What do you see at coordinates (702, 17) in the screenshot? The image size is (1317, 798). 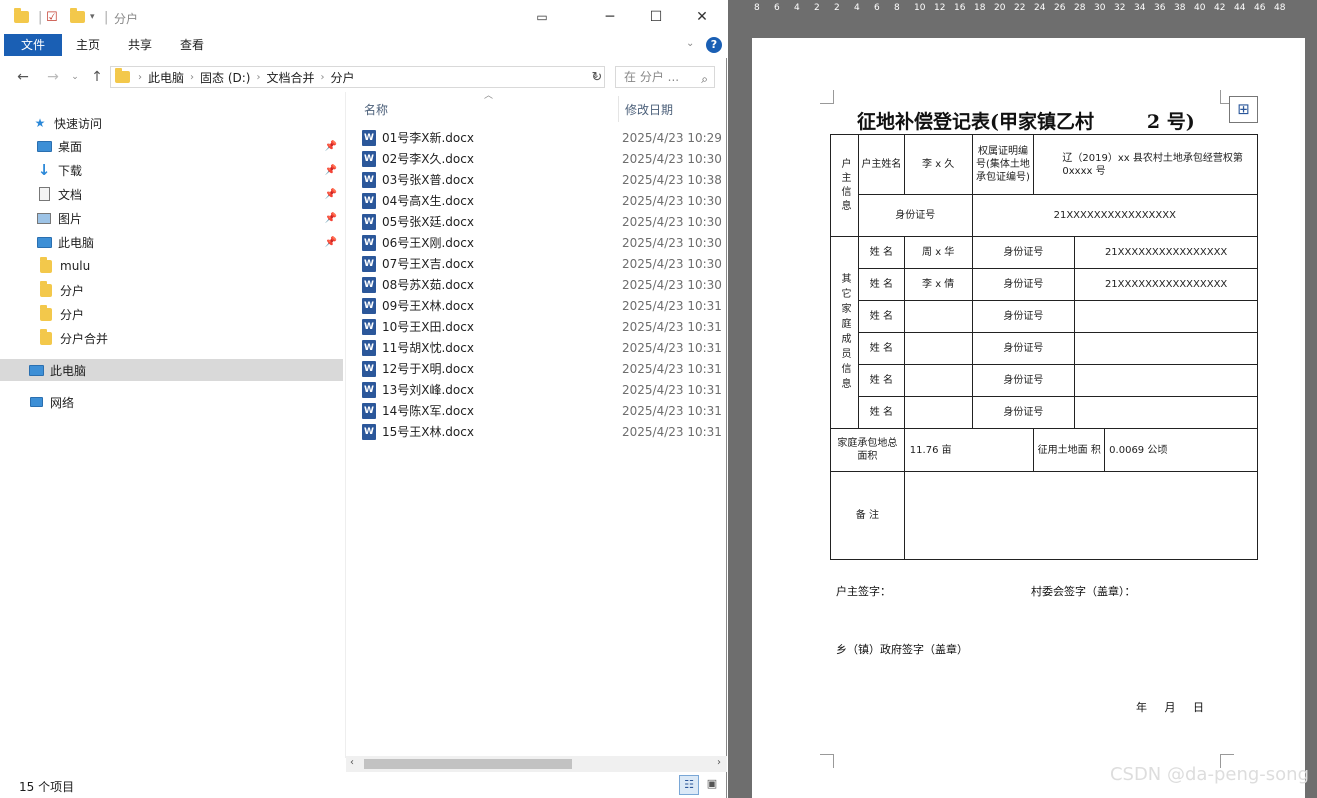 I see `close-button: ✕` at bounding box center [702, 17].